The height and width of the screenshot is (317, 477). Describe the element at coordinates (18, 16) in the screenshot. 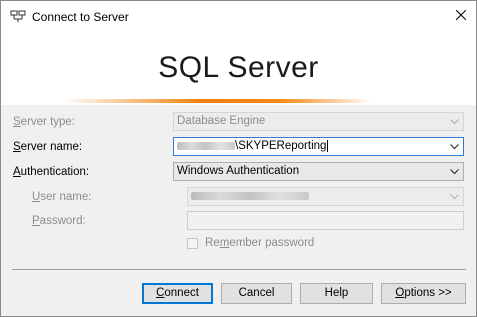

I see `server-connect-icon` at that location.